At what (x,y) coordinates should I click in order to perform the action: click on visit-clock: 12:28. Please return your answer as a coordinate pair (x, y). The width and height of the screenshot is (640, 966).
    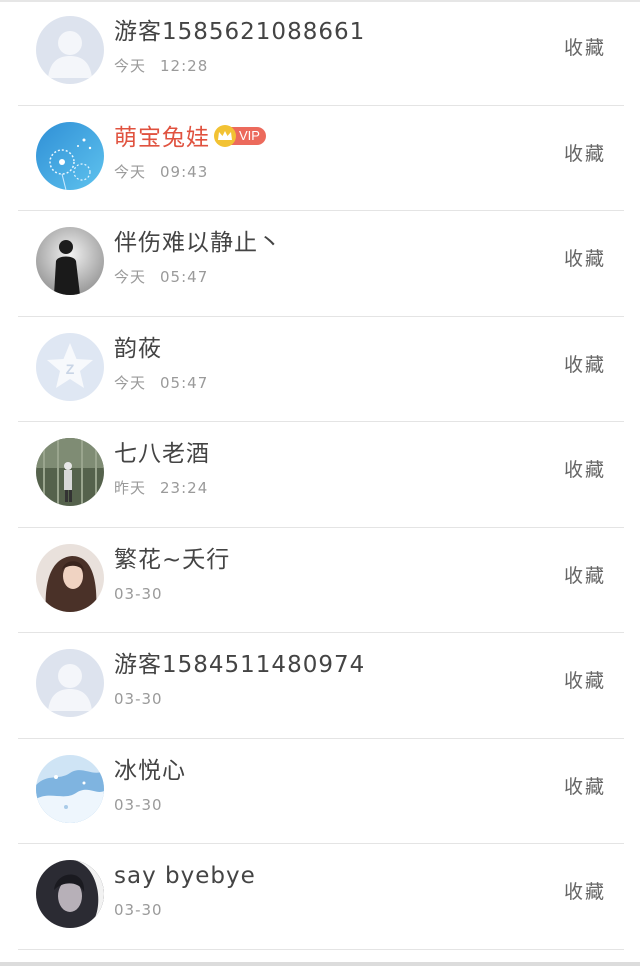
    Looking at the image, I should click on (184, 66).